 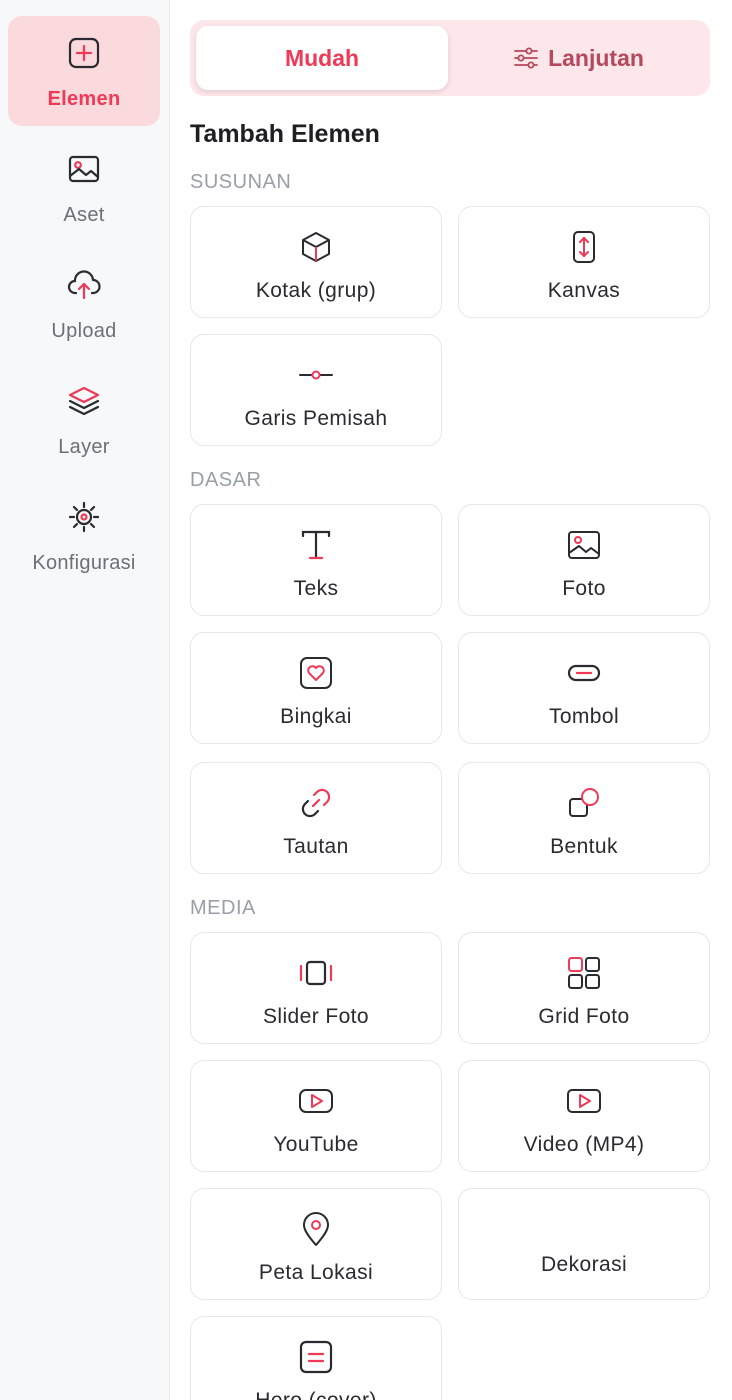 What do you see at coordinates (316, 545) in the screenshot?
I see `text-icon` at bounding box center [316, 545].